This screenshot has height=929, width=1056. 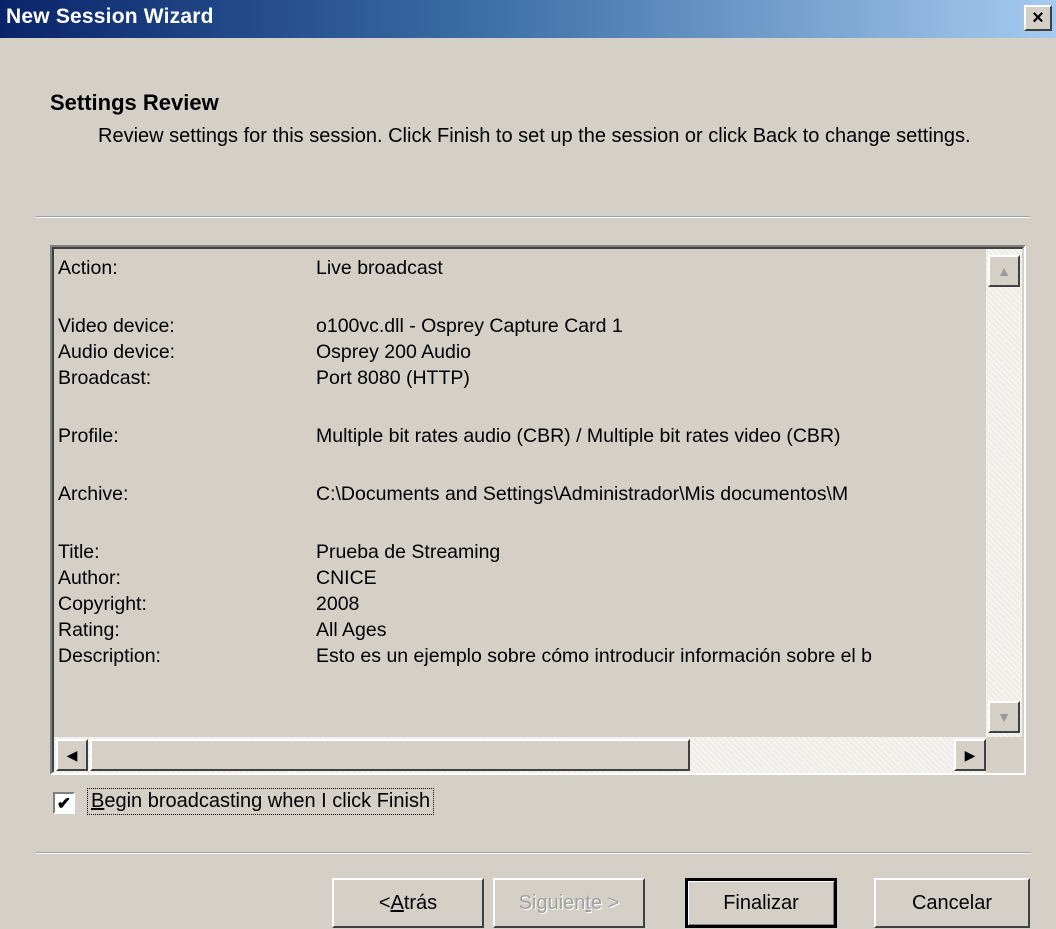 I want to click on back-button: < Atrás, so click(x=408, y=903).